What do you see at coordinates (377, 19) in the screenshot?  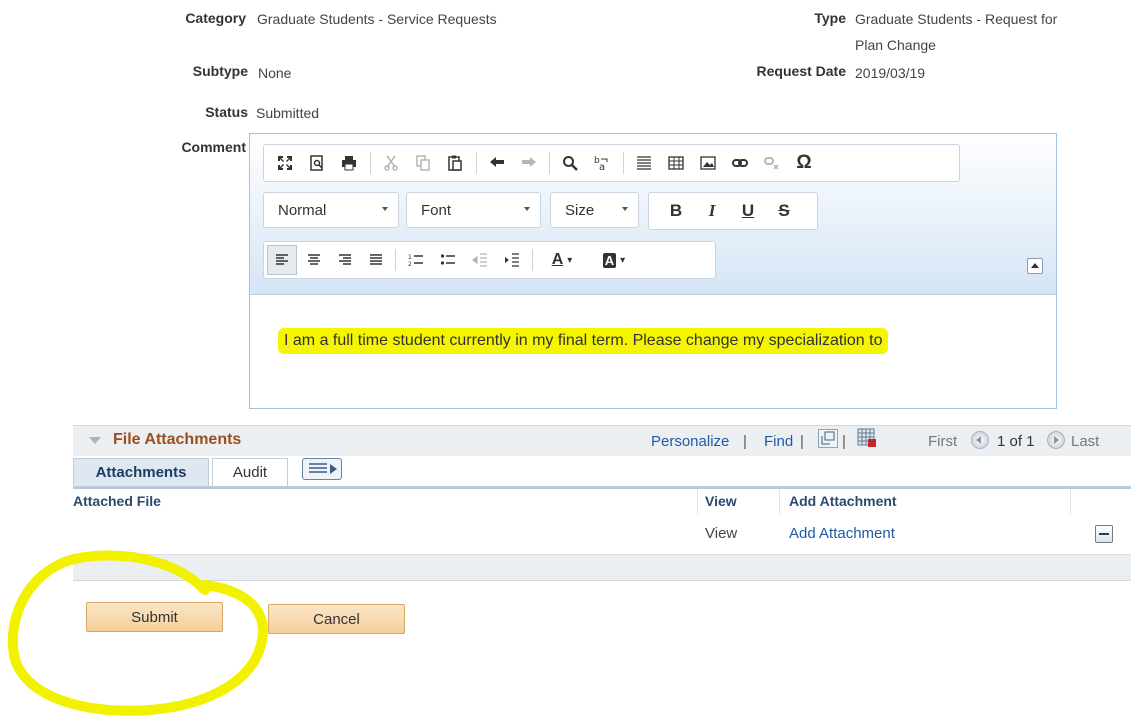 I see `category-value: Graduate Students - Service Requests` at bounding box center [377, 19].